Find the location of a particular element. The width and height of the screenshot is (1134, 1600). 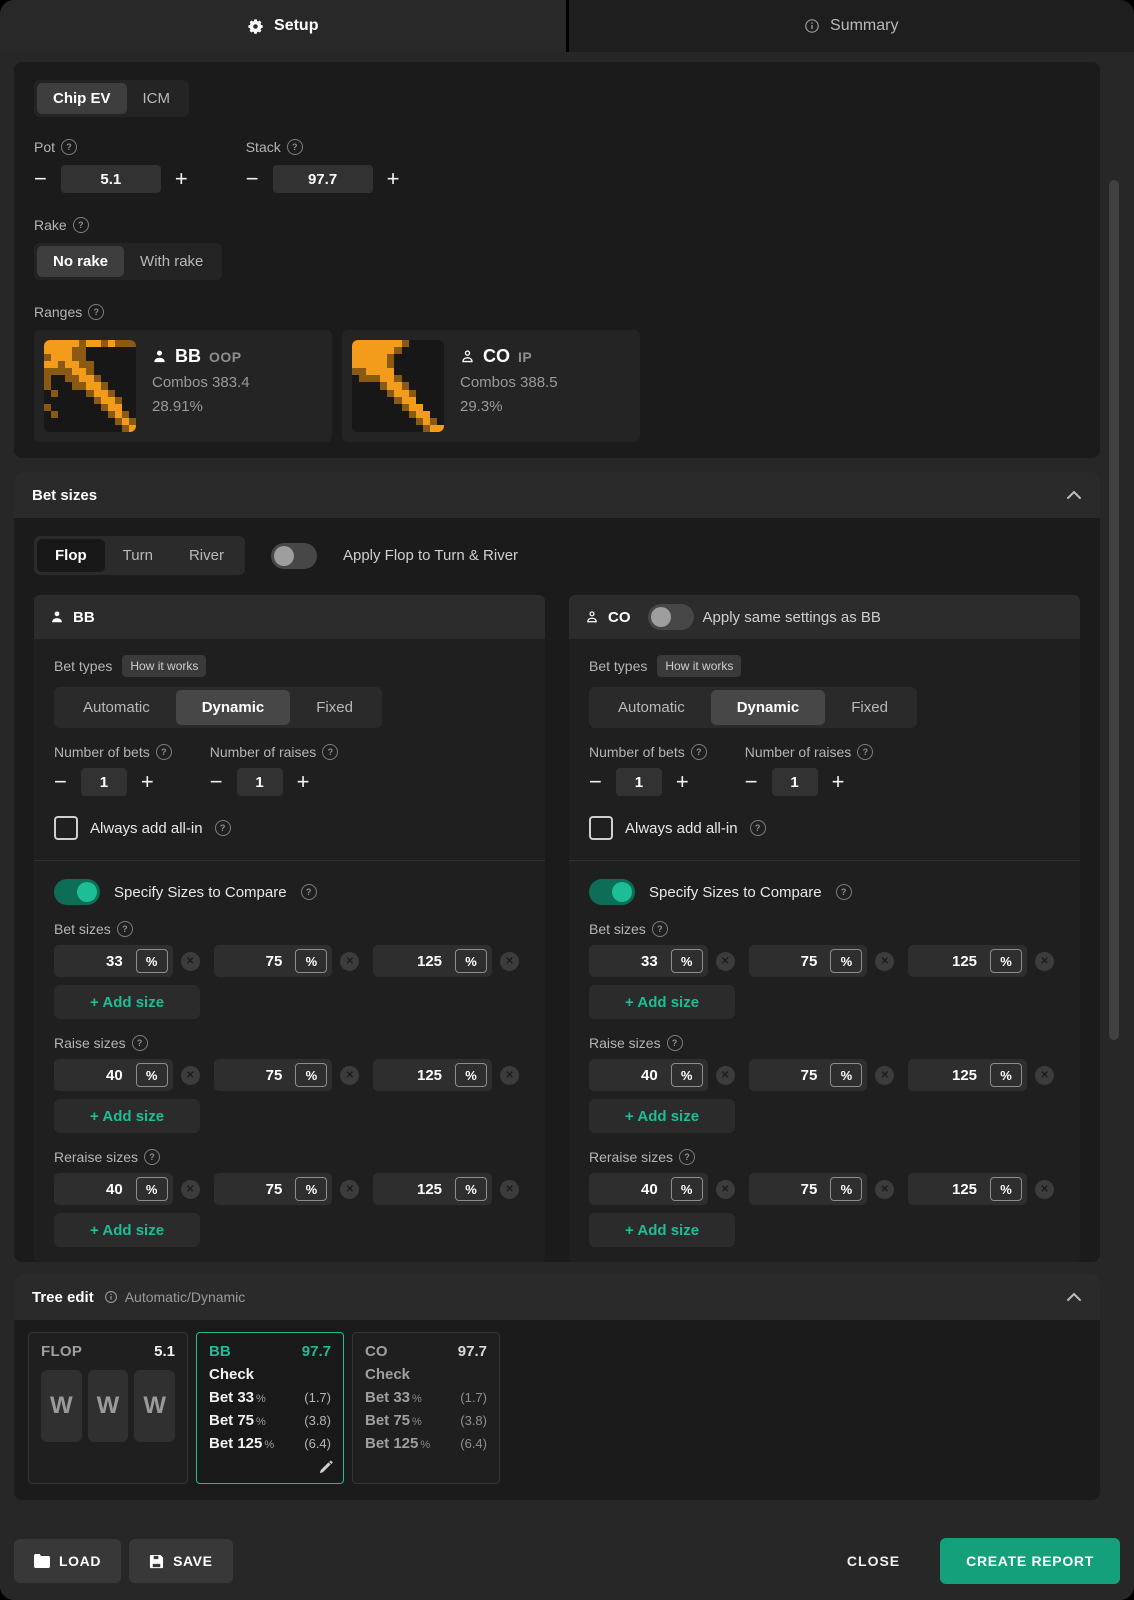

pot-plus-button: + is located at coordinates (181, 179).